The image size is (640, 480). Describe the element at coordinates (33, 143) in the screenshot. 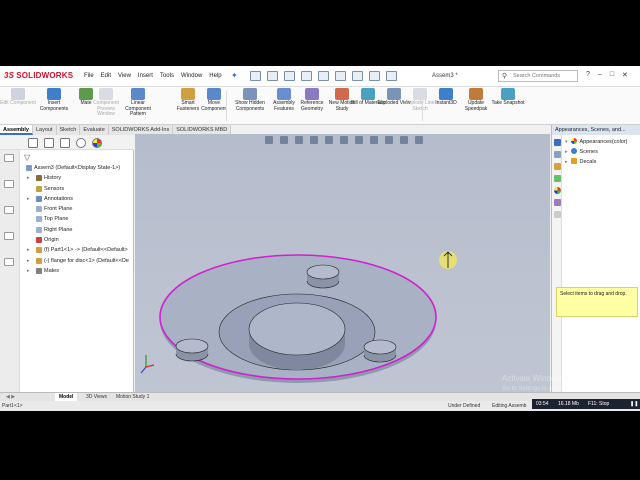

I see `feature-tree-tab-icon` at that location.